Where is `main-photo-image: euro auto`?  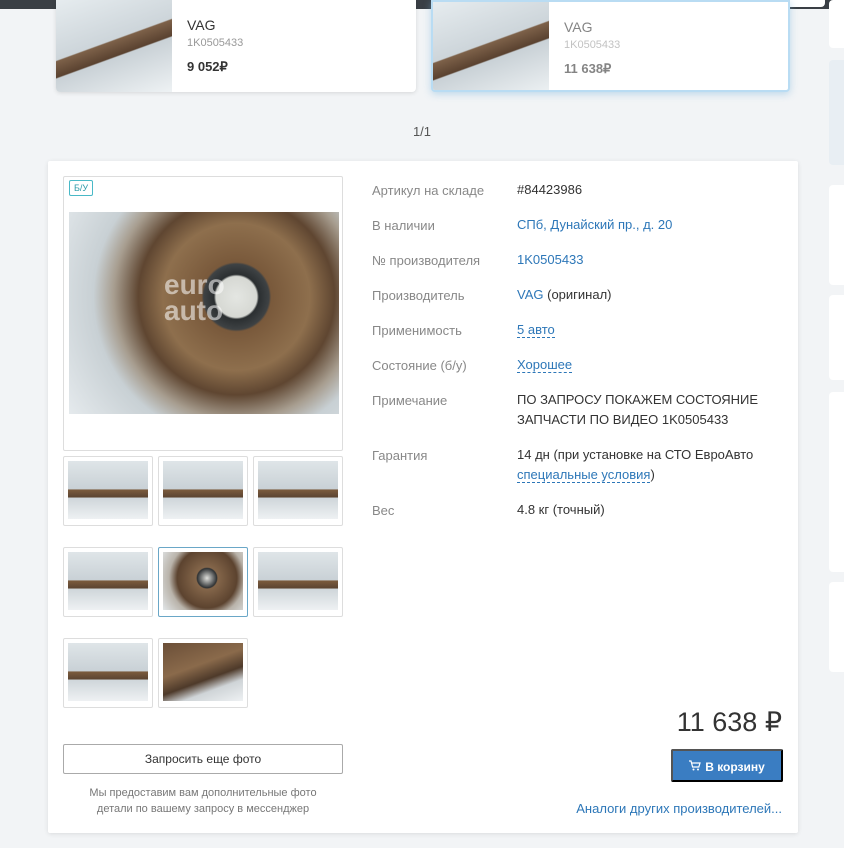 main-photo-image: euro auto is located at coordinates (204, 313).